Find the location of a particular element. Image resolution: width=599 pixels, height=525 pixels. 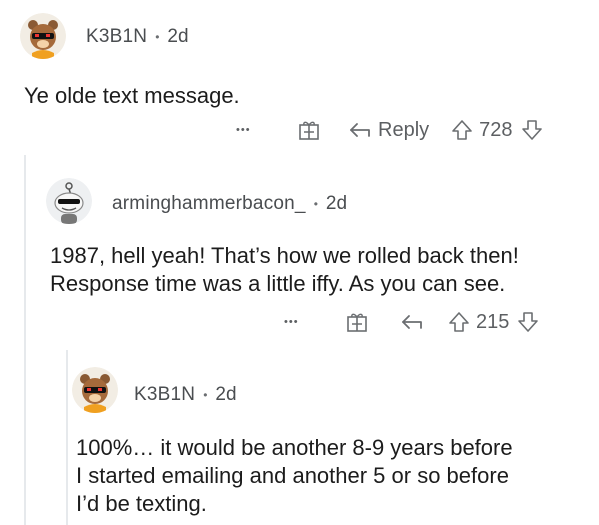

comment-actions: ••• Reply 728 is located at coordinates (389, 130).